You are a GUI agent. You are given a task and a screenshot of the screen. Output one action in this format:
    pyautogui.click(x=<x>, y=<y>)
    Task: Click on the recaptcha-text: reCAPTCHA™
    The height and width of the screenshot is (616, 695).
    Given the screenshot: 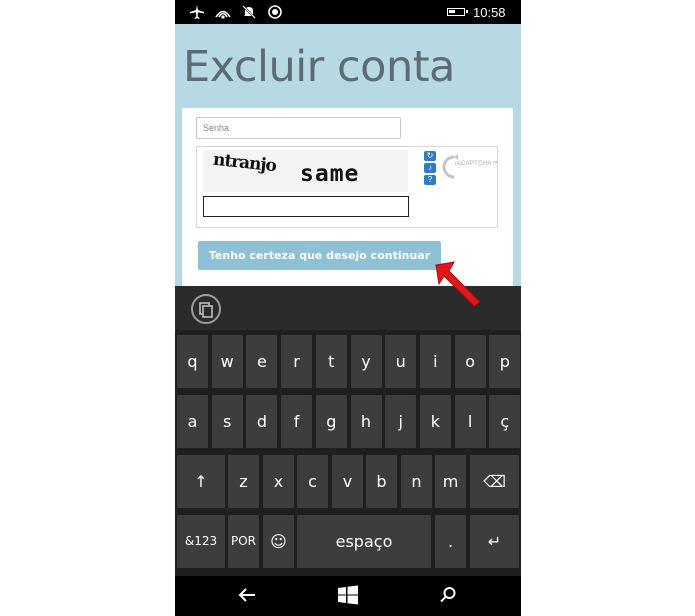 What is the action you would take?
    pyautogui.click(x=477, y=164)
    